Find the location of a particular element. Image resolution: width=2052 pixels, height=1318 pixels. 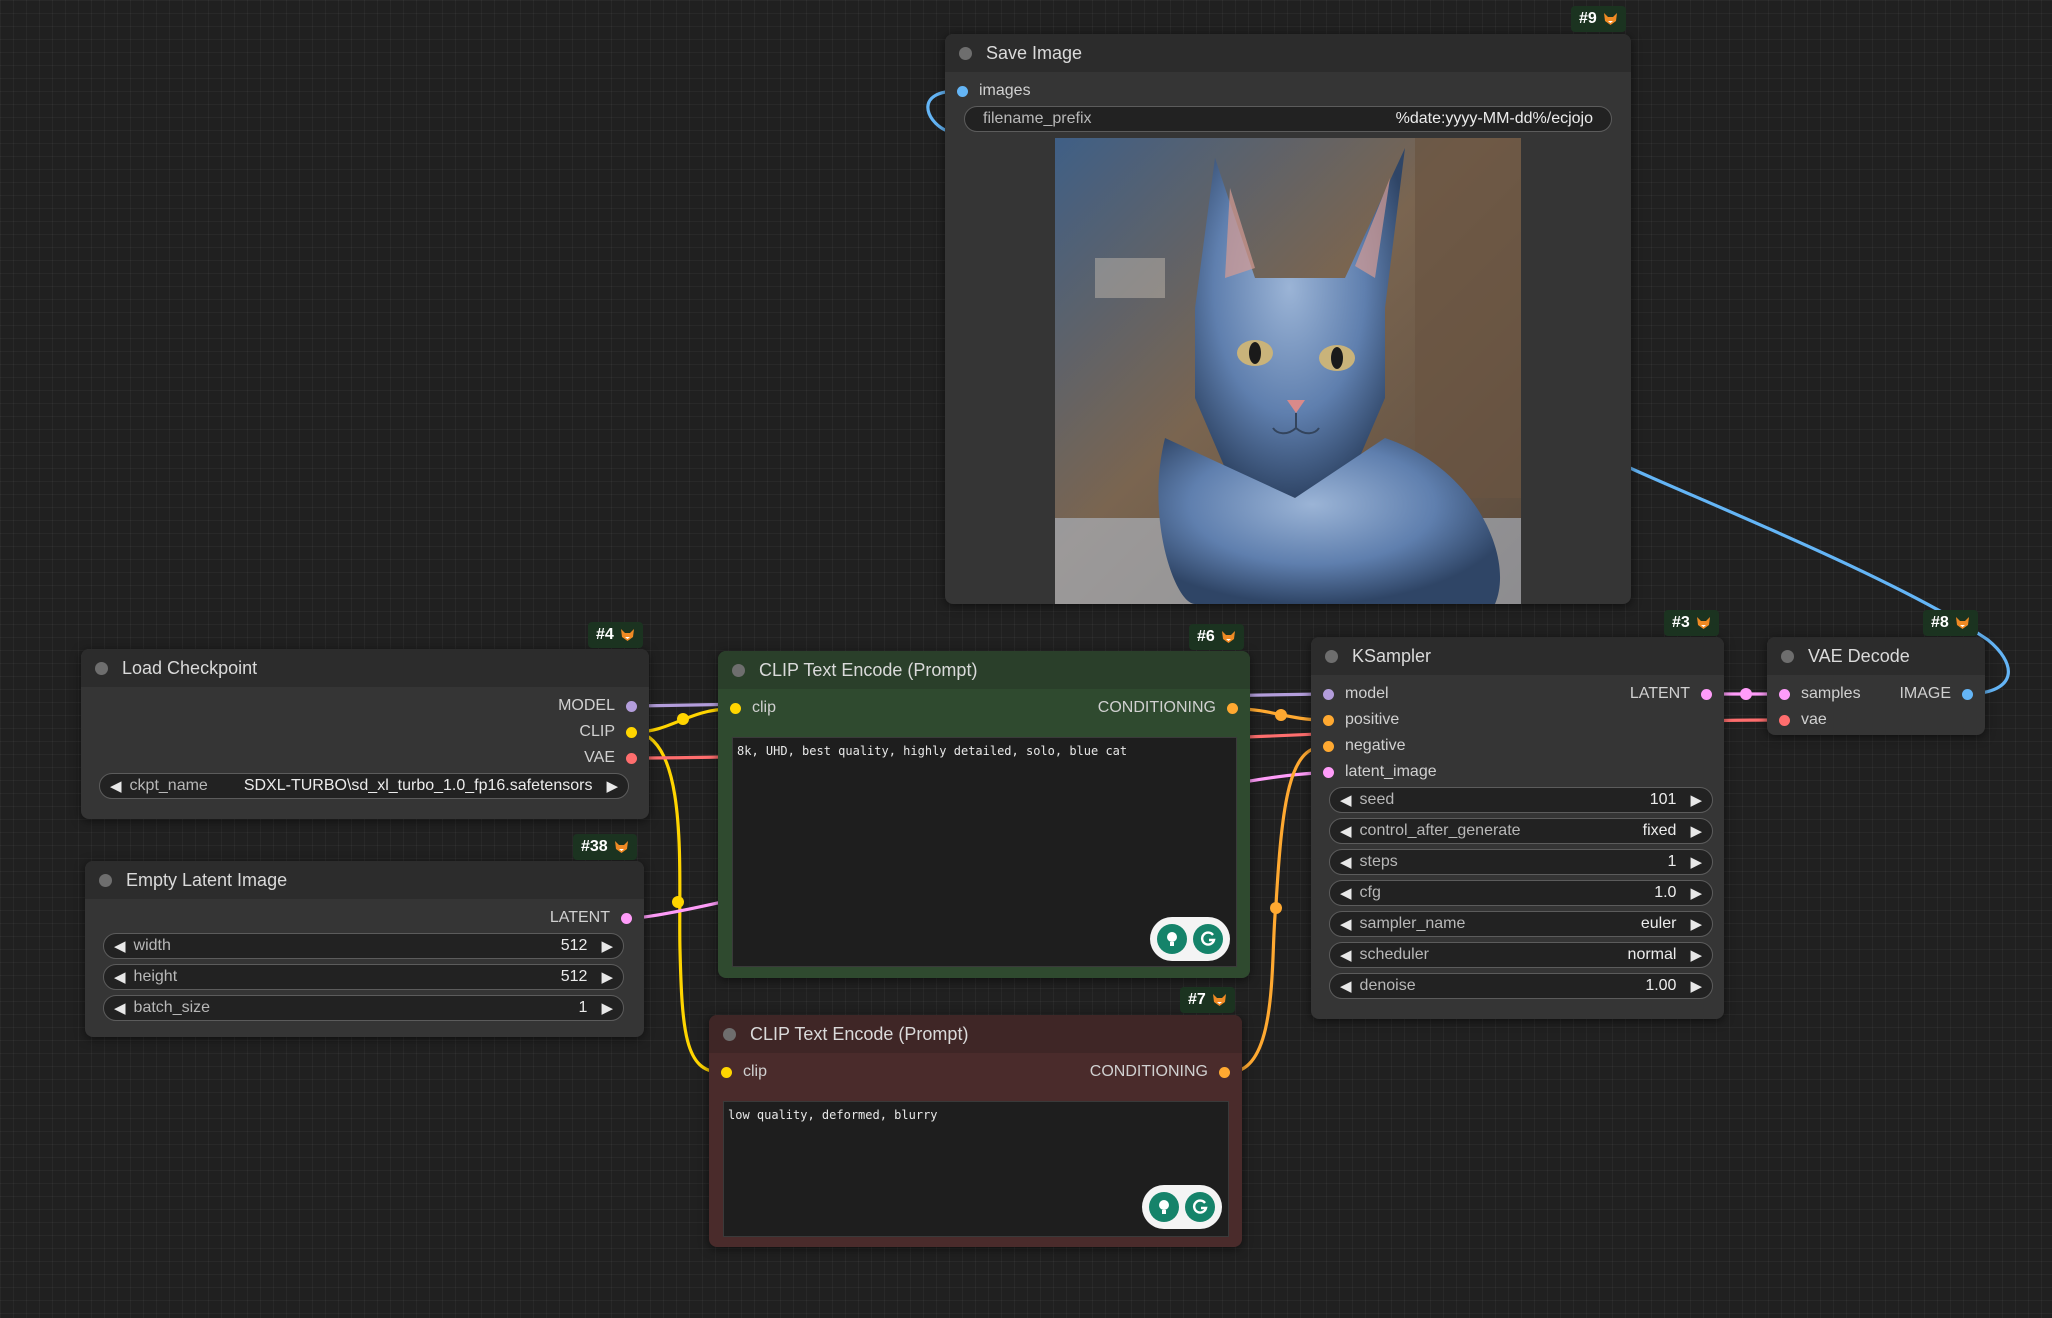

node-id-badge: #38 is located at coordinates (605, 847).